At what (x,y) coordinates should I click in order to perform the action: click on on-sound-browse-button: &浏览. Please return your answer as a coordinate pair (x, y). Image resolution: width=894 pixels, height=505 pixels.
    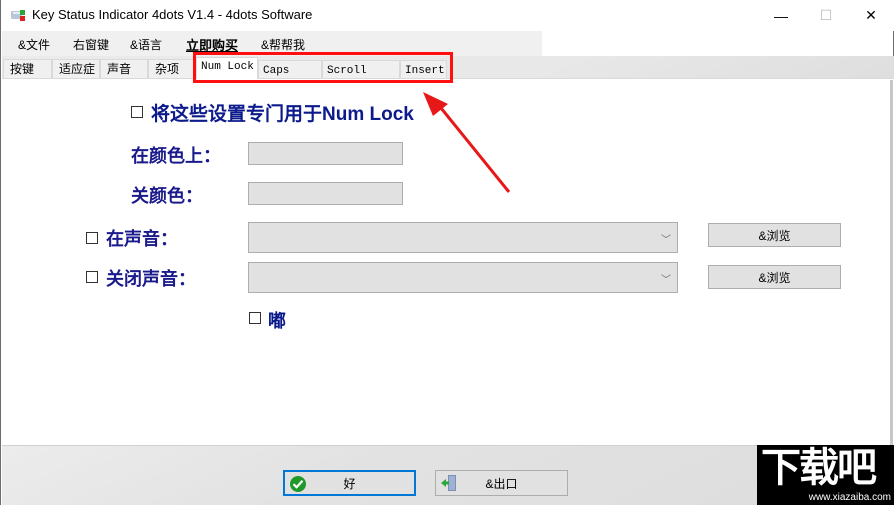
    Looking at the image, I should click on (774, 235).